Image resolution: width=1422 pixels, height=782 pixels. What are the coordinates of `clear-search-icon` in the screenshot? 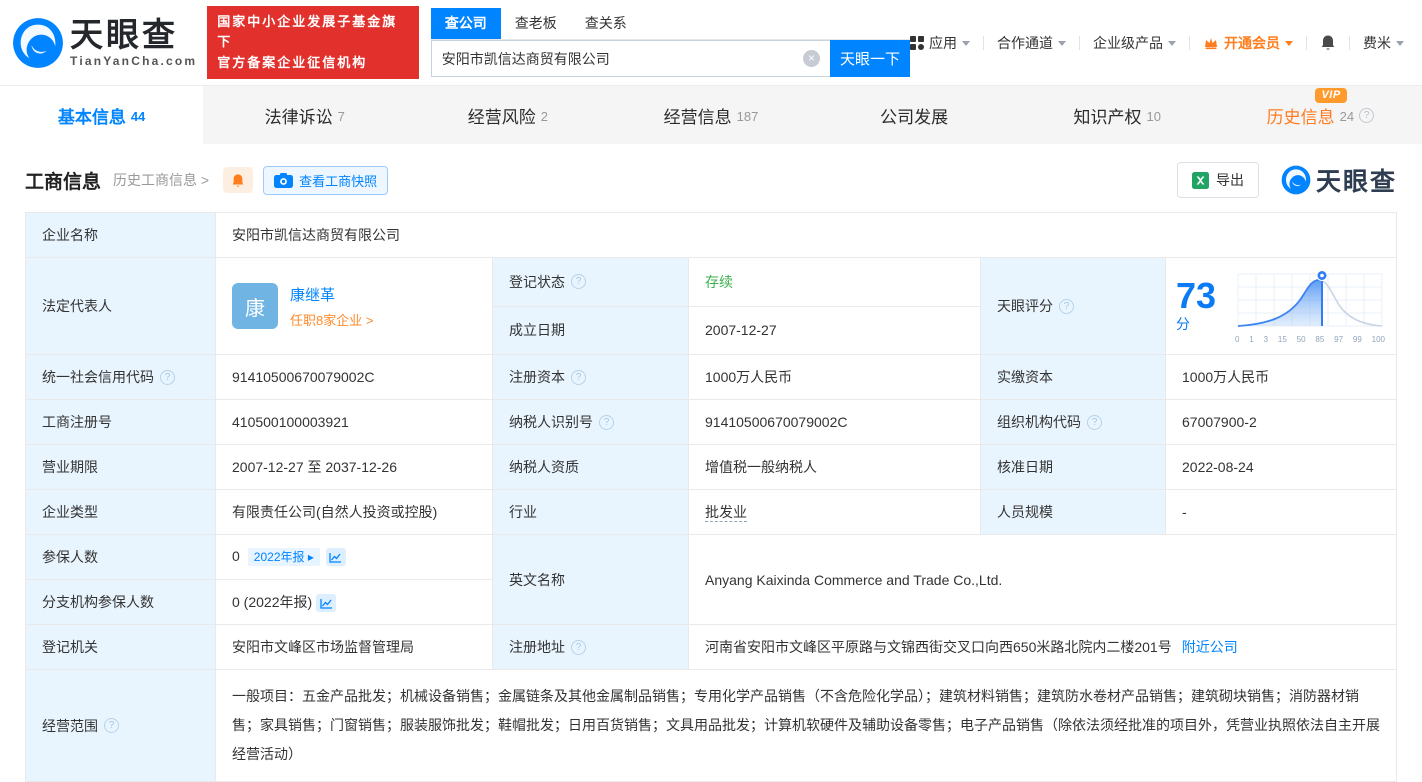 It's located at (811, 58).